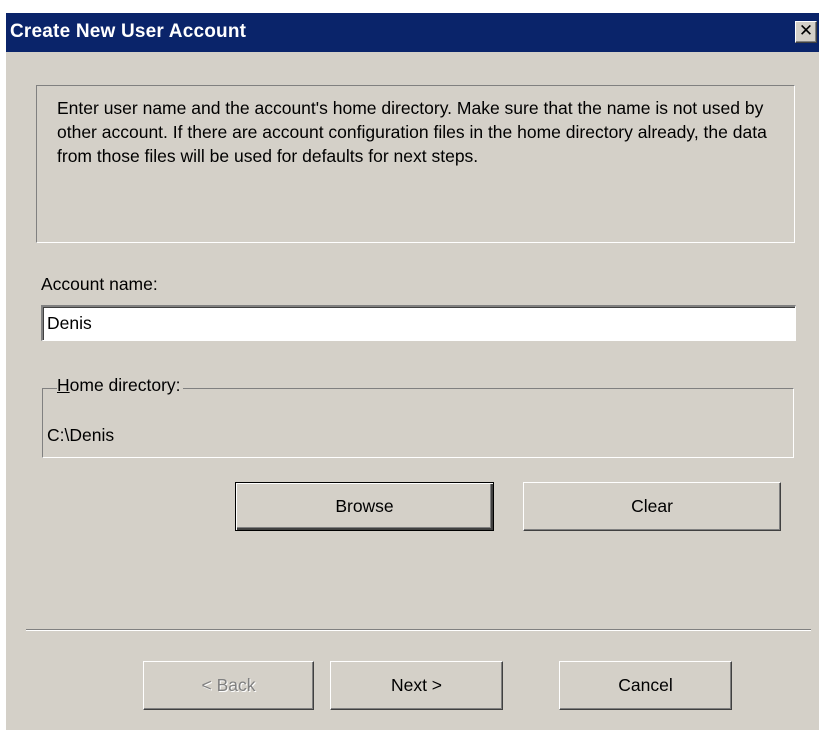 The height and width of the screenshot is (734, 821). What do you see at coordinates (125, 385) in the screenshot?
I see `home-directory-label-rest: ome directory:` at bounding box center [125, 385].